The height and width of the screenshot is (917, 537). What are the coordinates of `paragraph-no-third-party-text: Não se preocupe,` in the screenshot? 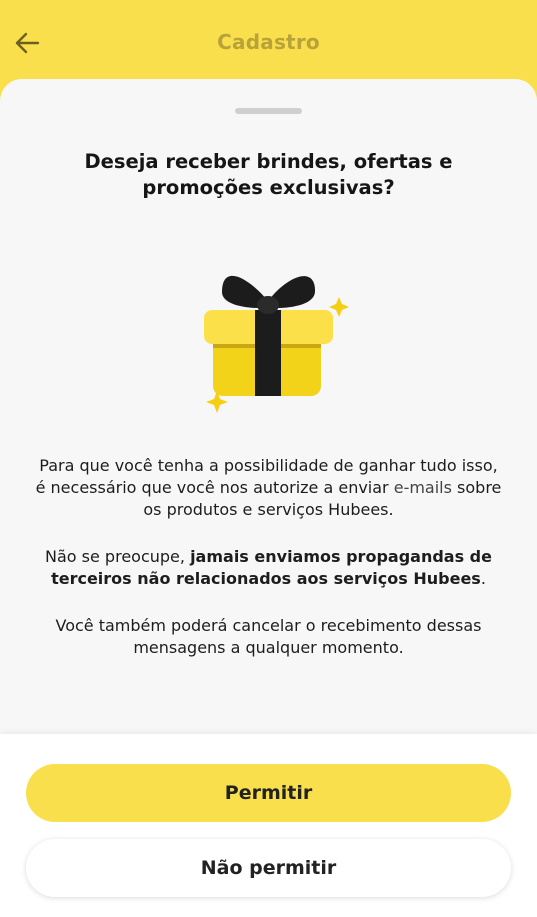 It's located at (118, 556).